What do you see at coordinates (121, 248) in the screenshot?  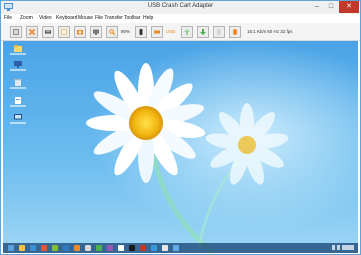 I see `app-icon-white` at bounding box center [121, 248].